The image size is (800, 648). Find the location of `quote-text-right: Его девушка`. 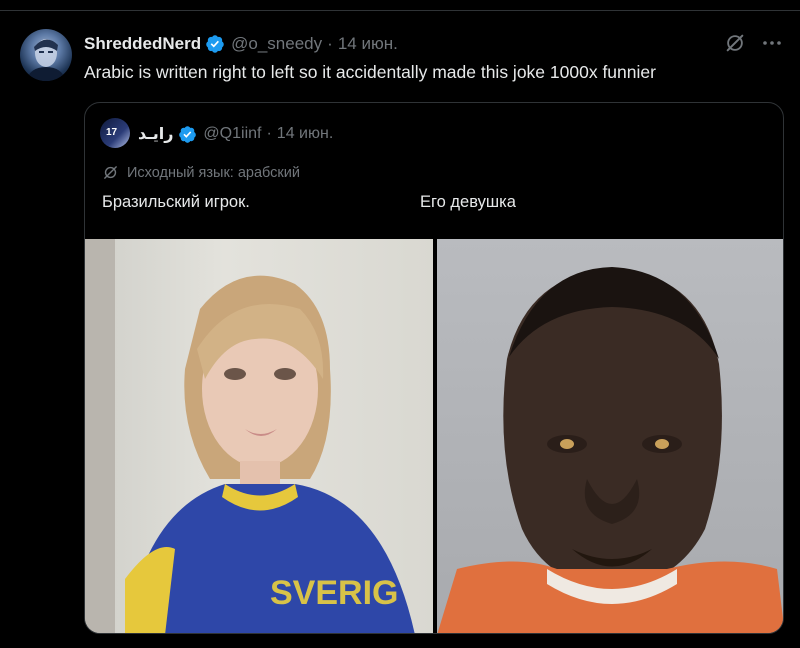

quote-text-right: Его девушка is located at coordinates (468, 202).